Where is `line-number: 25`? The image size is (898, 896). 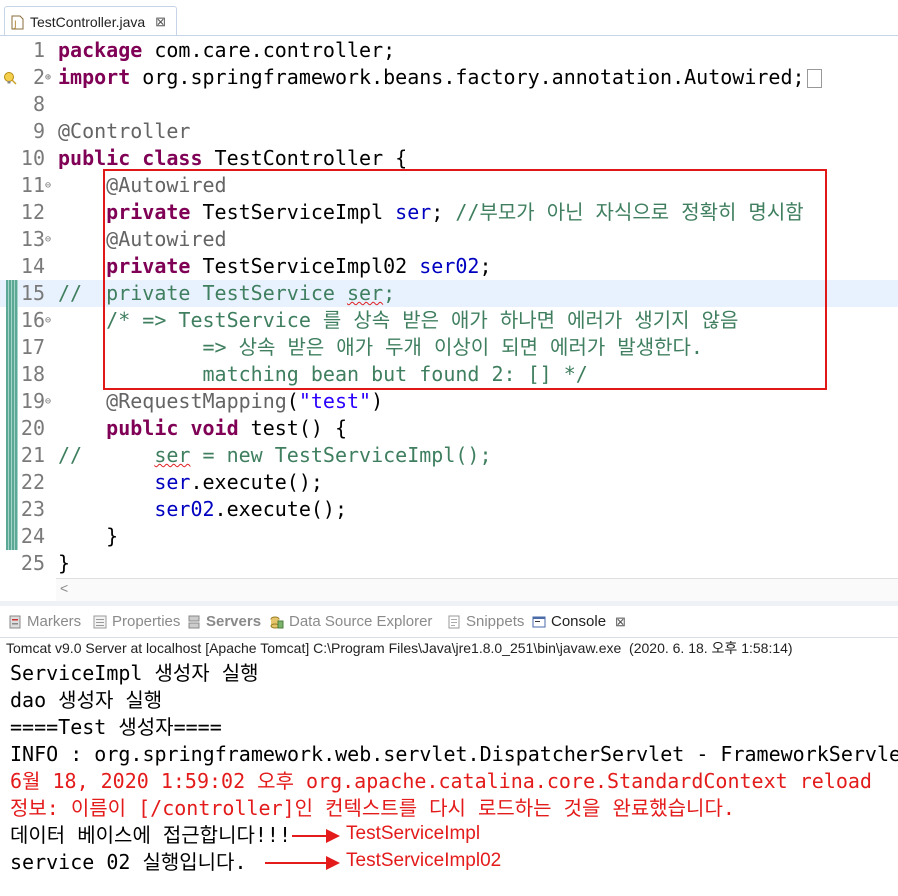
line-number: 25 is located at coordinates (32, 563).